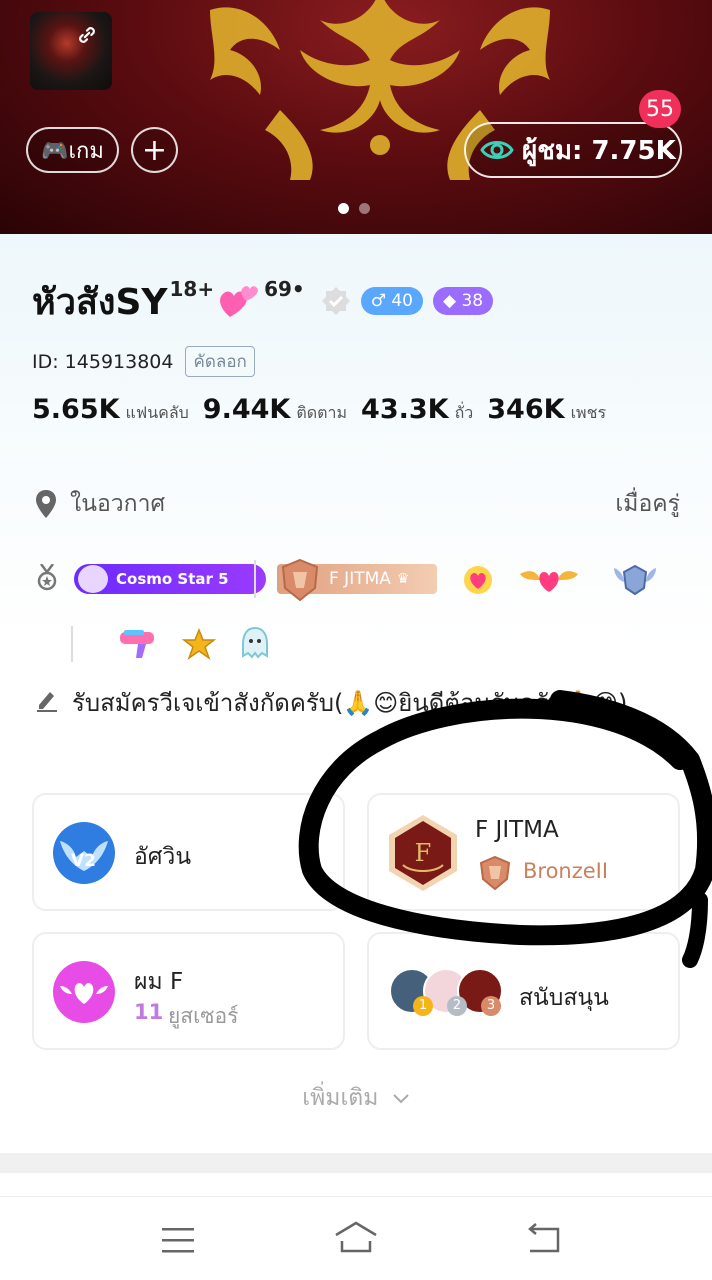 This screenshot has height=1280, width=712. Describe the element at coordinates (588, 412) in the screenshot. I see `diamonds-label: เพชร` at that location.